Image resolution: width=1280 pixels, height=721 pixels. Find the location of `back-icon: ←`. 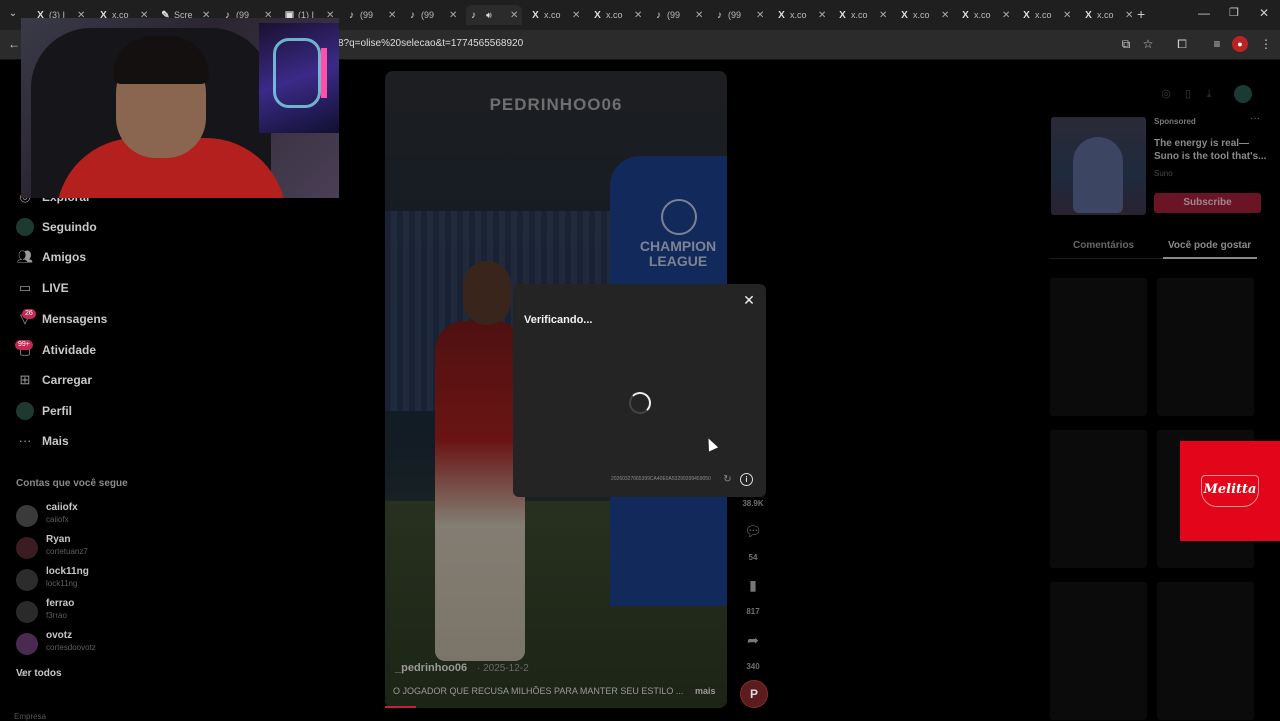

back-icon: ← is located at coordinates (14, 44).